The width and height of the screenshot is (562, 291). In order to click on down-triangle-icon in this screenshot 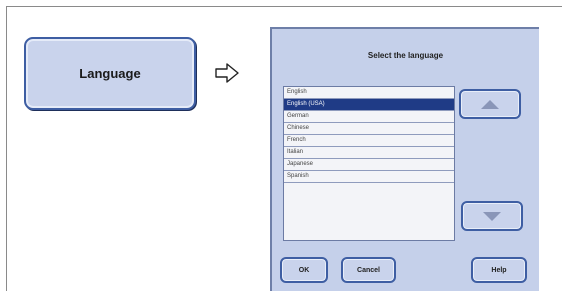, I will do `click(492, 216)`.